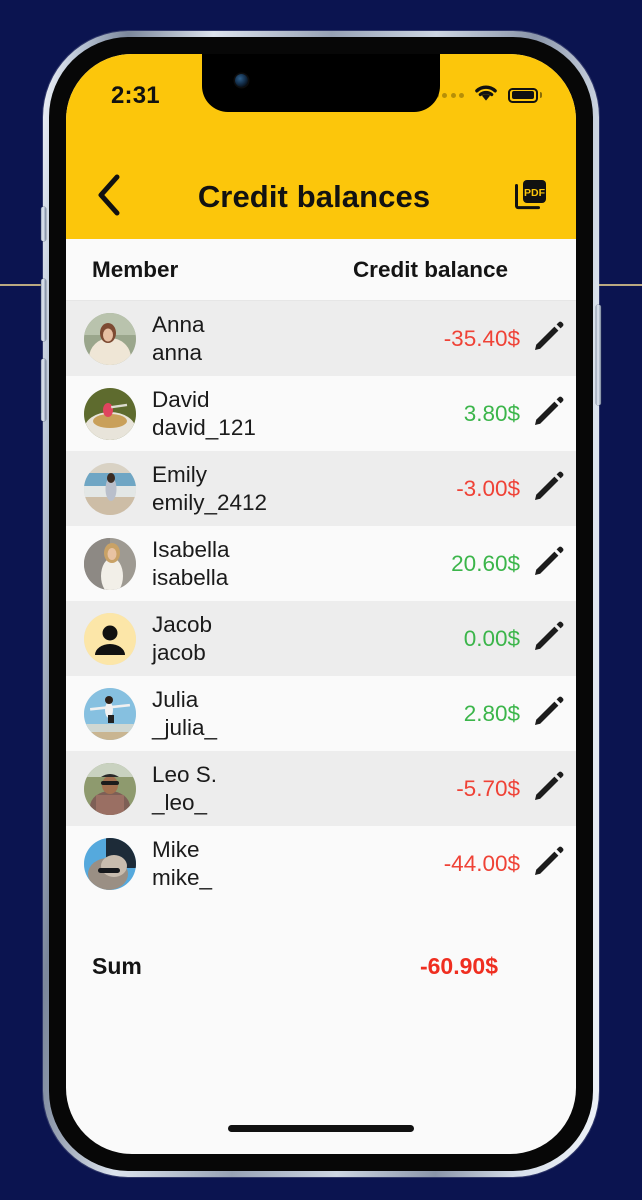  Describe the element at coordinates (598, 355) in the screenshot. I see `power-button` at that location.